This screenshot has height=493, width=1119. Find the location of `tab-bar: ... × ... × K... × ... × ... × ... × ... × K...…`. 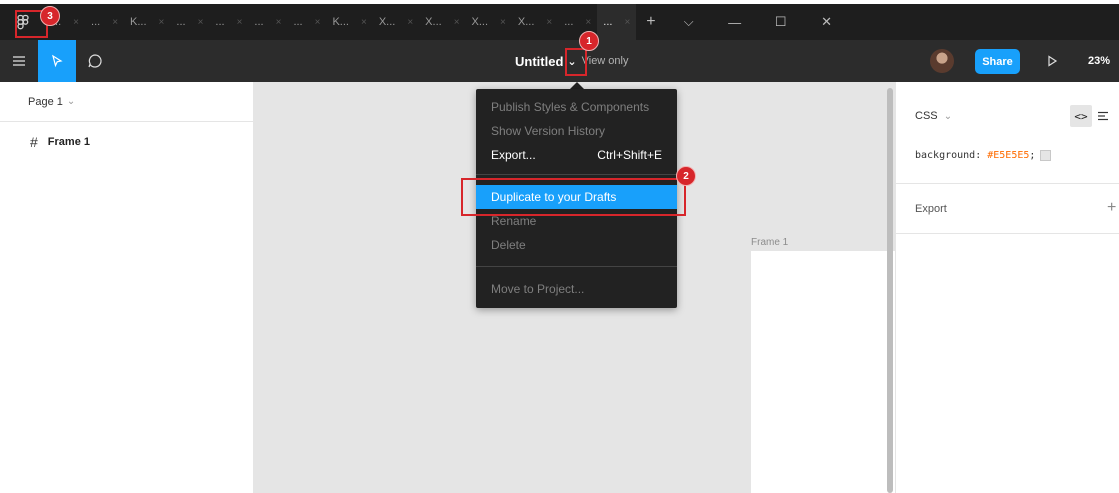

tab-bar: ... × ... × K... × ... × ... × ... × ... × K...… is located at coordinates (559, 22).